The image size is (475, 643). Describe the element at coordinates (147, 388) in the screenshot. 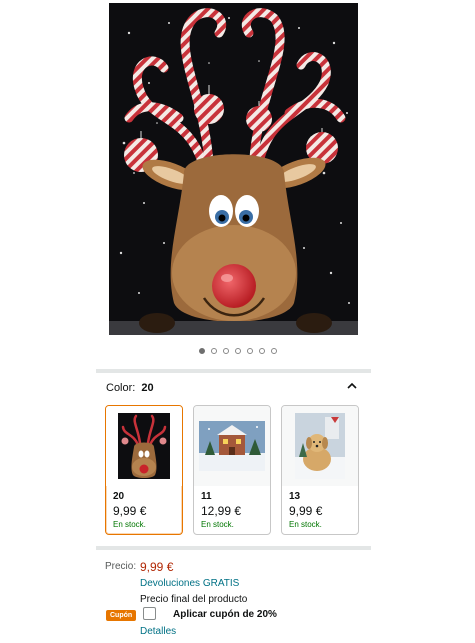

I see `color-value: 20` at that location.